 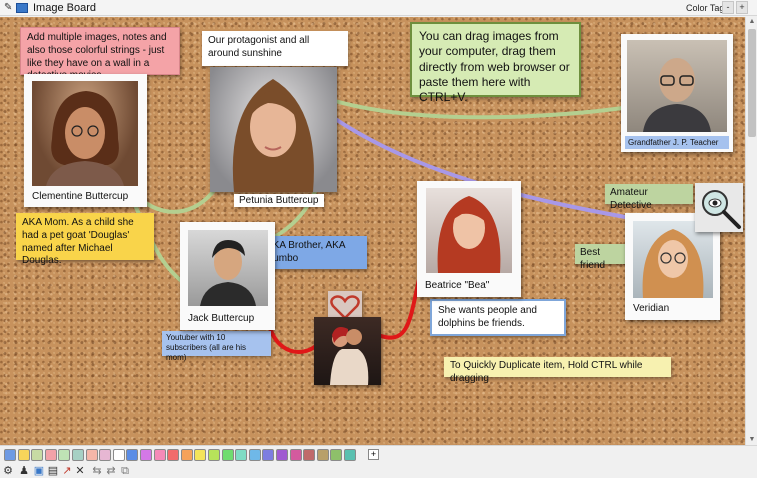 I want to click on color-tag-label: Color Tag, so click(x=705, y=8).